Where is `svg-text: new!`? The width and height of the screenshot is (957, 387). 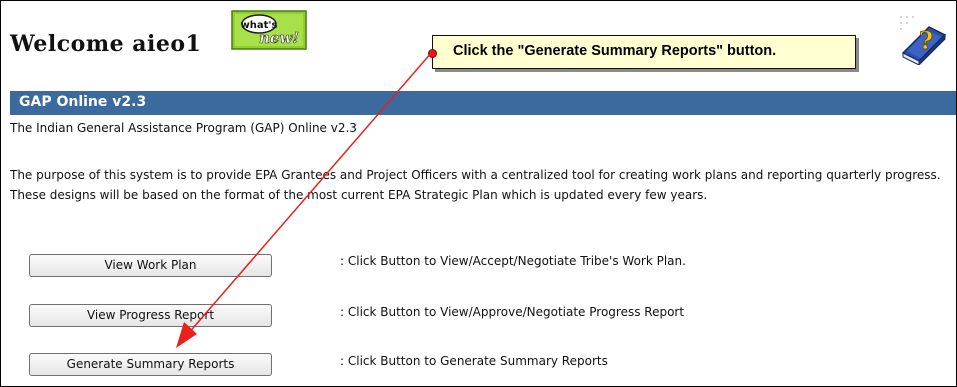
svg-text: new! is located at coordinates (279, 38).